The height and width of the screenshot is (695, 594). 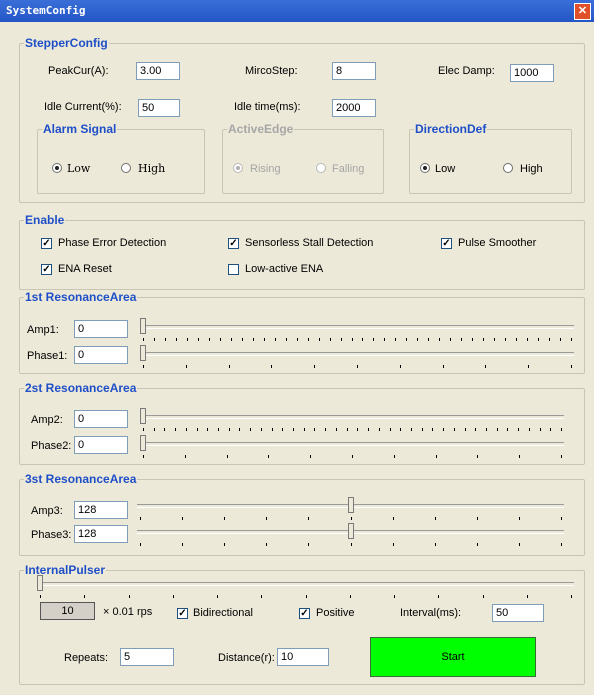 What do you see at coordinates (126, 168) in the screenshot?
I see `alarm-high-radio` at bounding box center [126, 168].